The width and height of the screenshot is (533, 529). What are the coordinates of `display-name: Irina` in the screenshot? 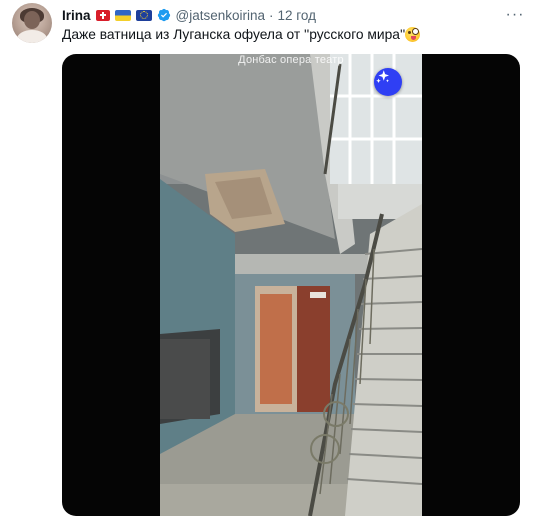 It's located at (76, 15).